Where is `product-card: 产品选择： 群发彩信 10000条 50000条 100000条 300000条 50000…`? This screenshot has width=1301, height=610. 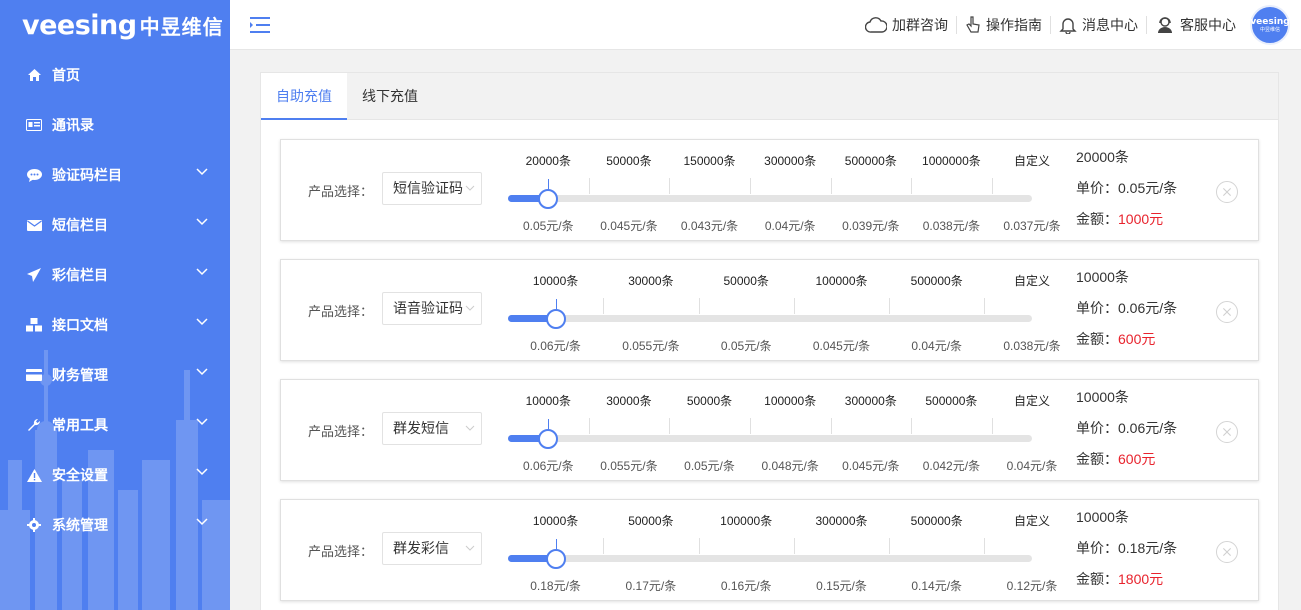
product-card: 产品选择： 群发彩信 10000条 50000条 100000条 300000条 50000… is located at coordinates (769, 550).